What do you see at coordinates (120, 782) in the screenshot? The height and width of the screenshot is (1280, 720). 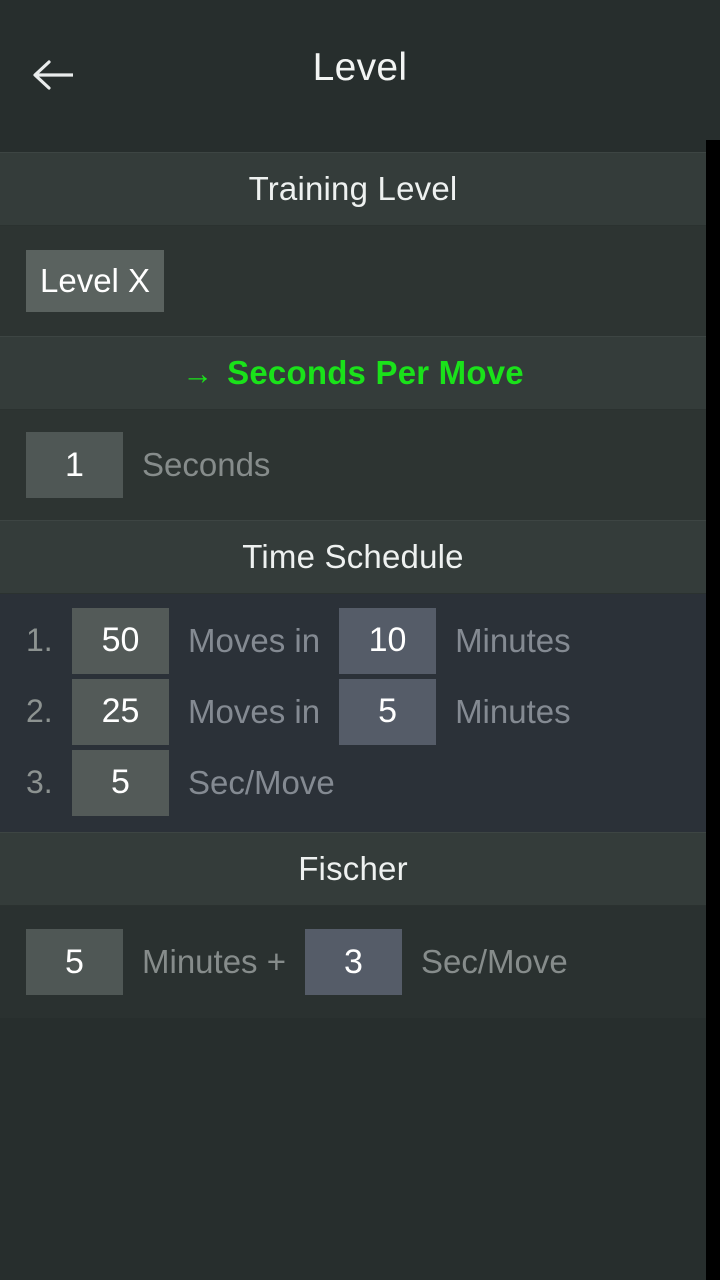 I see `row-moves-value: 5` at bounding box center [120, 782].